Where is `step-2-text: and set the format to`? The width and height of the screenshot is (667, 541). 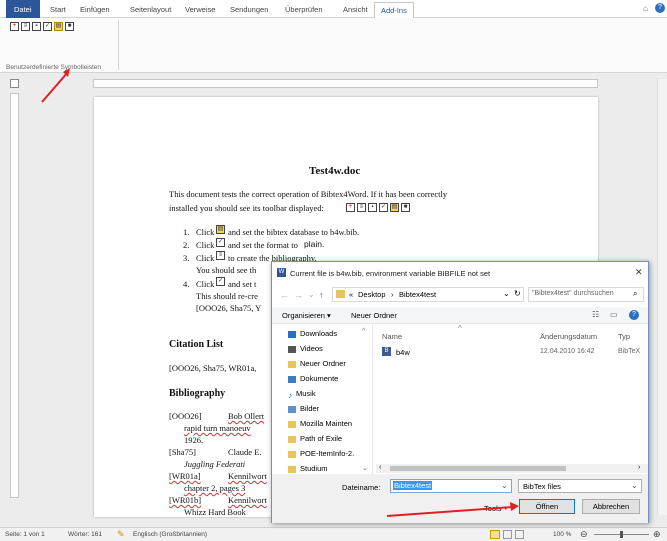
step-2-text: and set the format to is located at coordinates (263, 245).